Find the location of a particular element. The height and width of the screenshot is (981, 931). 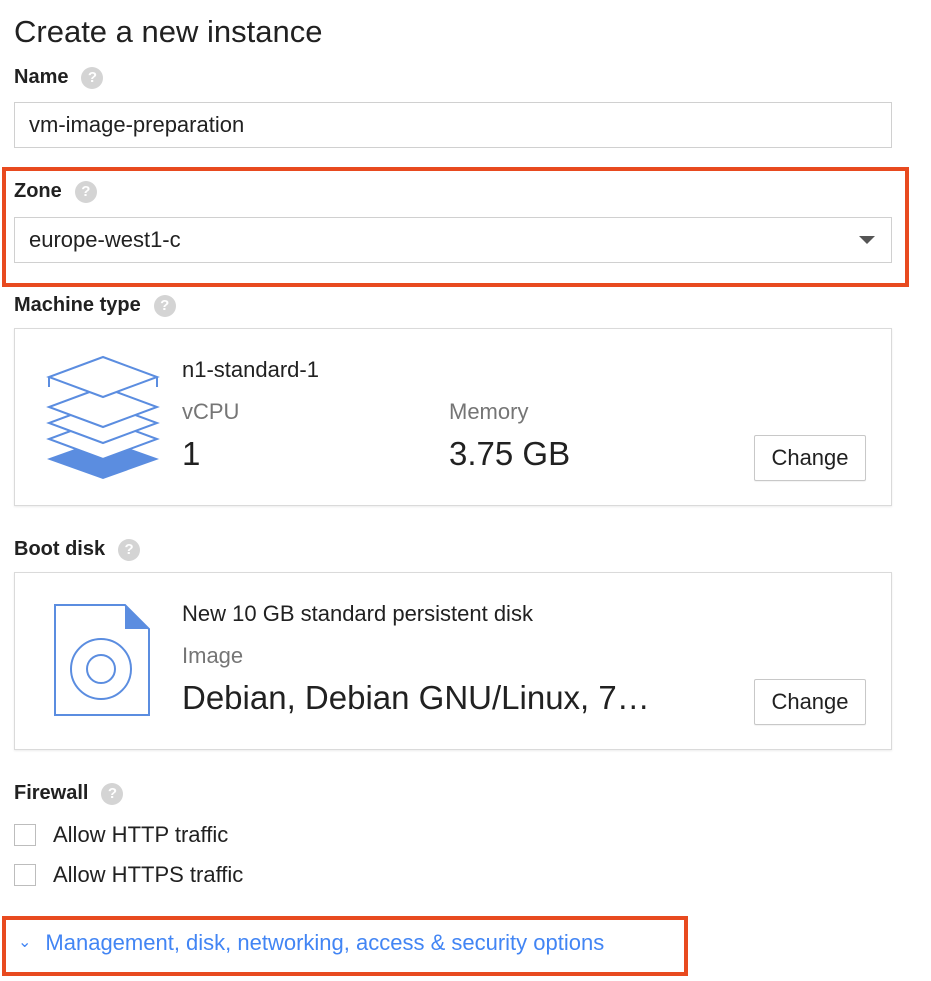

machine-type-label: Machine type is located at coordinates (77, 305).